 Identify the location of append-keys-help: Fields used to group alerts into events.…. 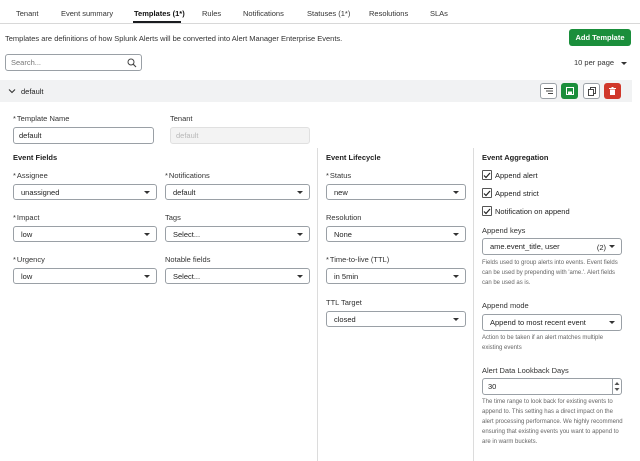
(550, 273).